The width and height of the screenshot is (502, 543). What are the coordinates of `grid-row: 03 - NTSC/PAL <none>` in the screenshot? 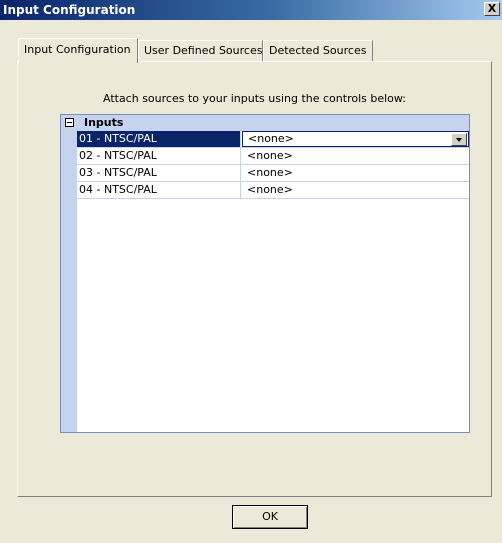 It's located at (273, 173).